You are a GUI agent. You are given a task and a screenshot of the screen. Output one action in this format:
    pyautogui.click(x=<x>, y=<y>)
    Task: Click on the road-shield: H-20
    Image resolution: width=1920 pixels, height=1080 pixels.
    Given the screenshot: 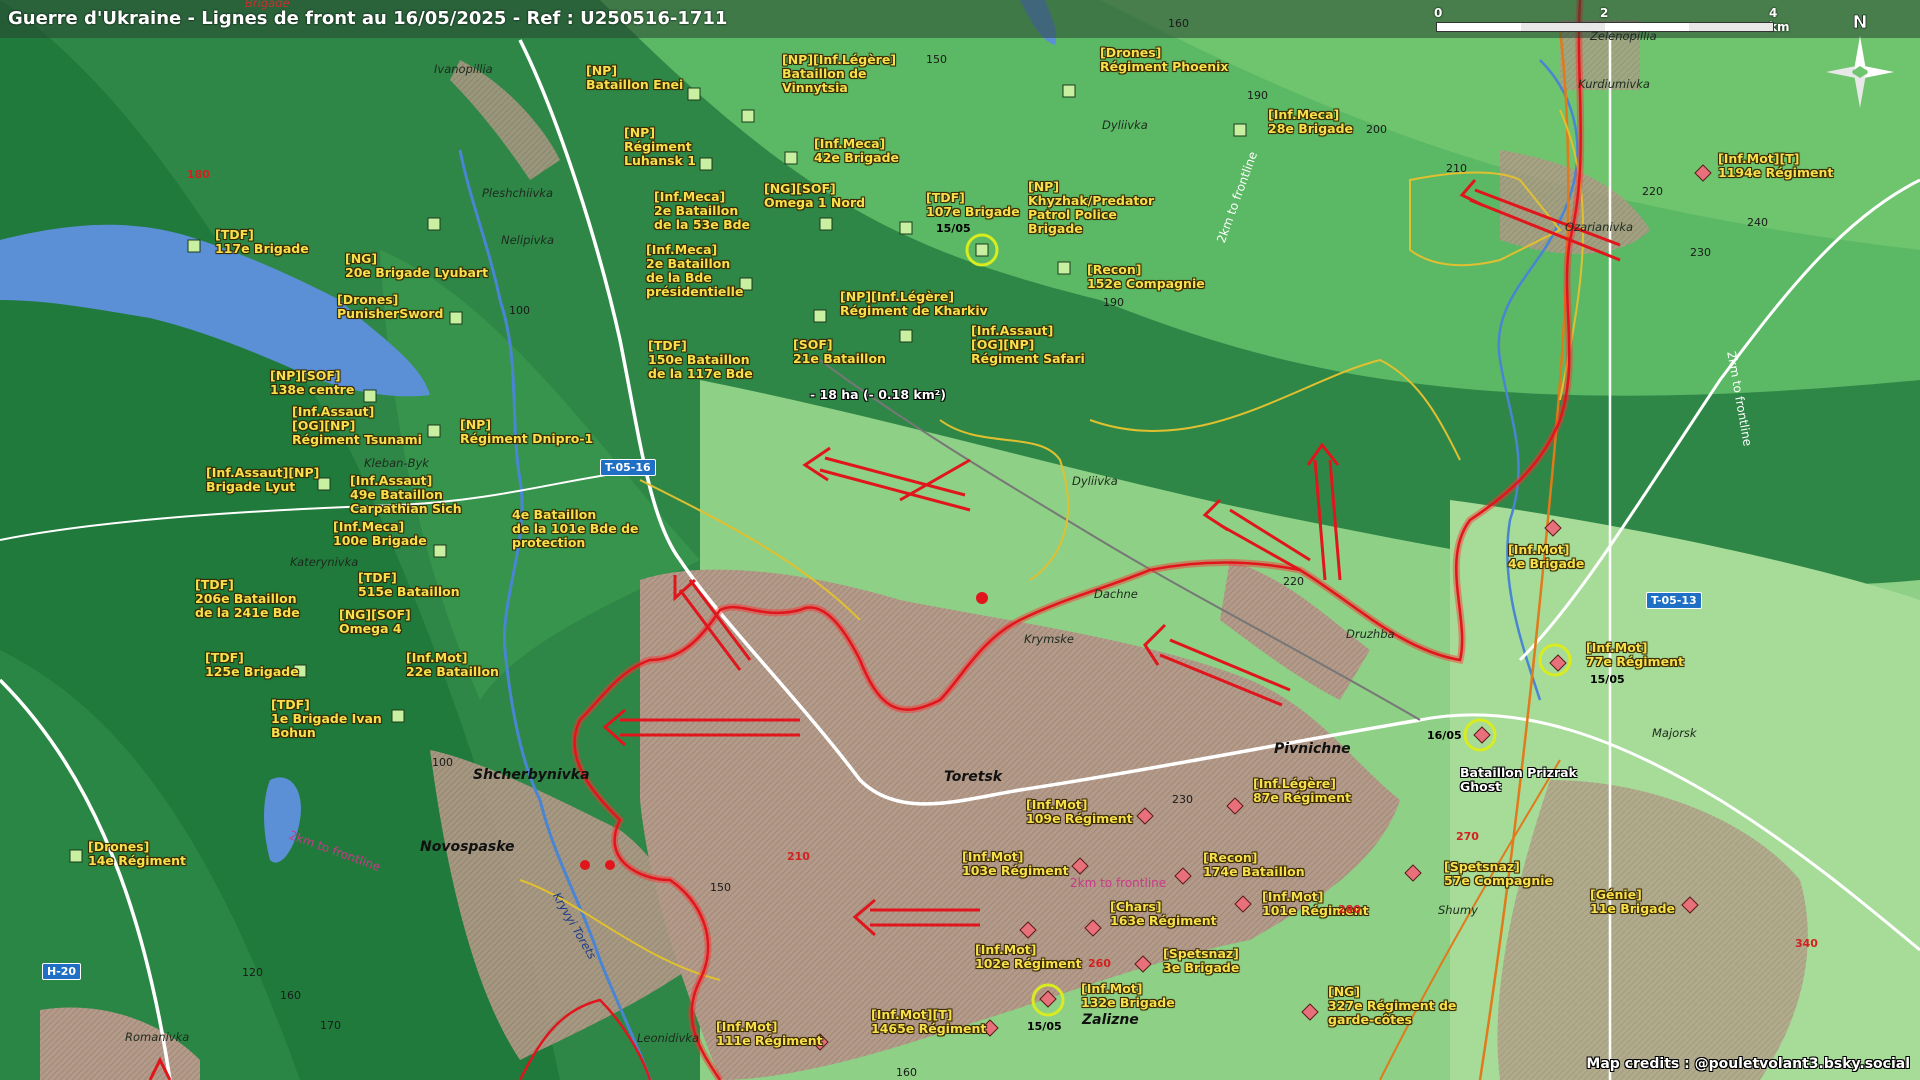 What is the action you would take?
    pyautogui.click(x=62, y=971)
    